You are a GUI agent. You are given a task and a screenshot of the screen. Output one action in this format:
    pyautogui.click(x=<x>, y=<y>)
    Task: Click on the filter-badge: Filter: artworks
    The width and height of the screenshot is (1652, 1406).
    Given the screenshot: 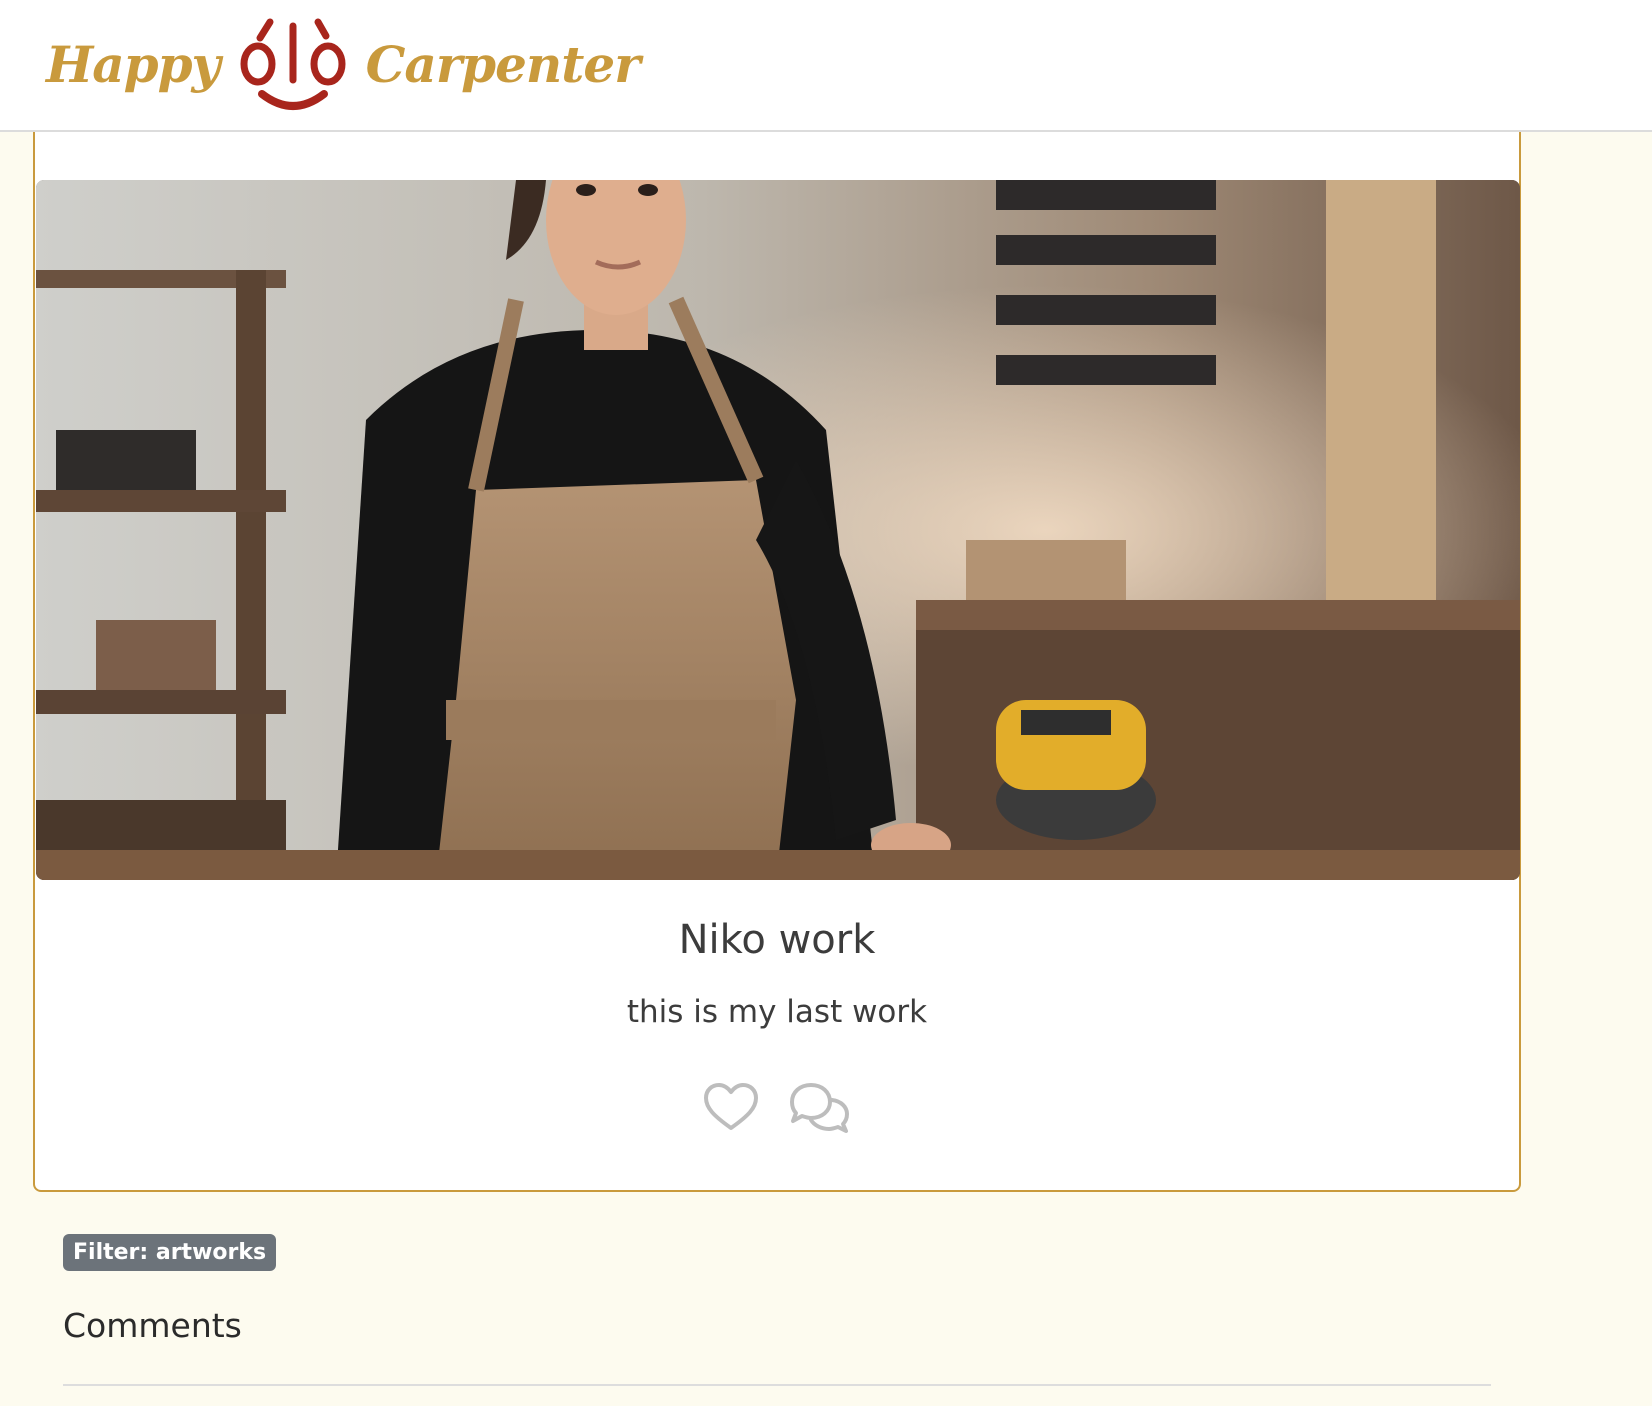 What is the action you would take?
    pyautogui.click(x=170, y=1252)
    